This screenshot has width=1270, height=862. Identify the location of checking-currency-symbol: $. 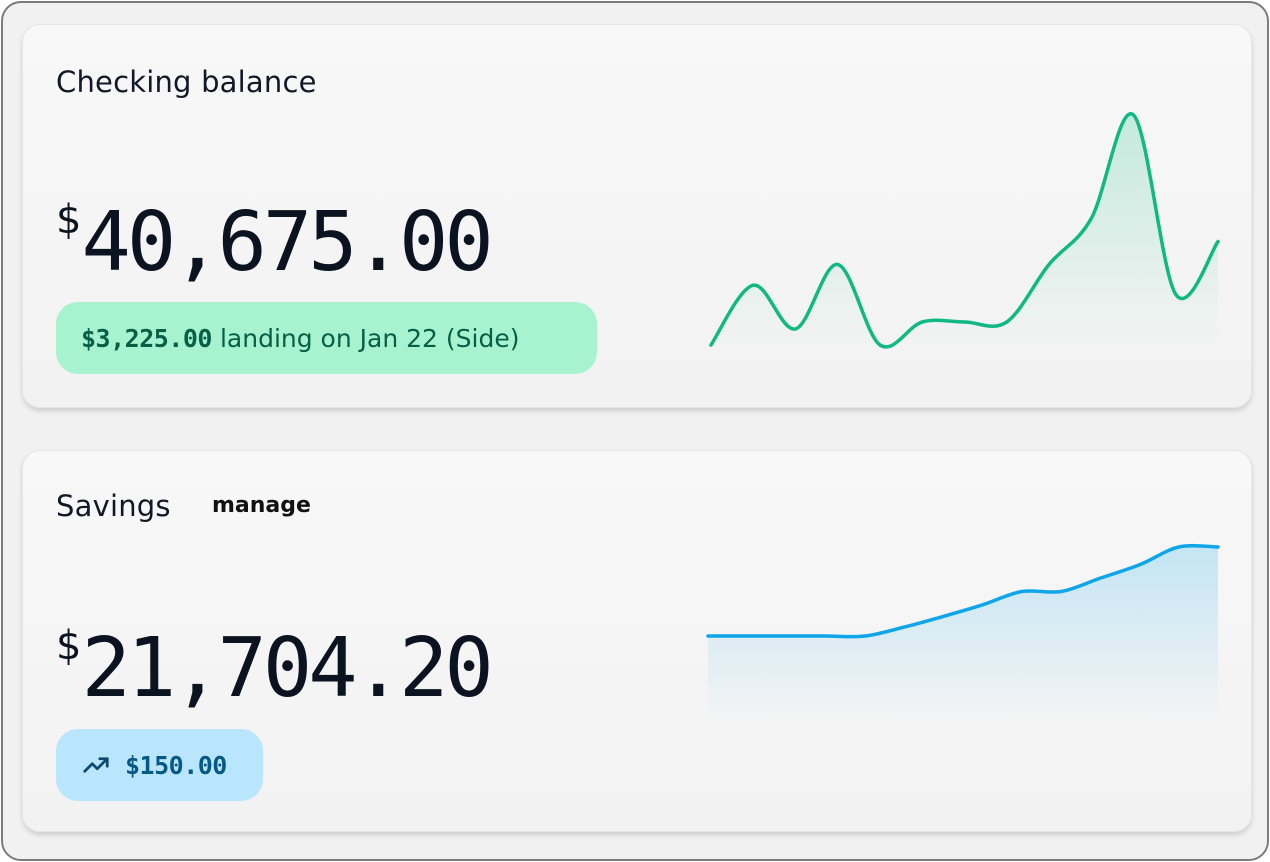
(69, 220).